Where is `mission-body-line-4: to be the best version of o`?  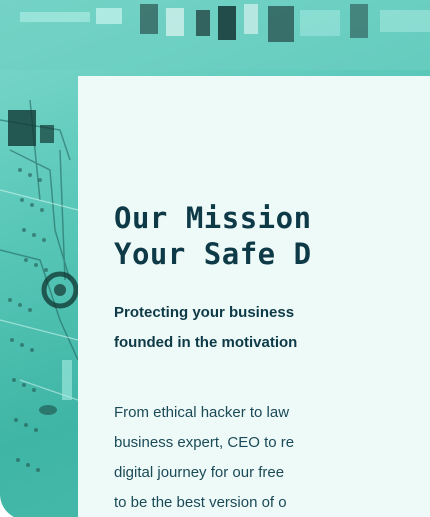
mission-body-line-4: to be the best version of o is located at coordinates (200, 502).